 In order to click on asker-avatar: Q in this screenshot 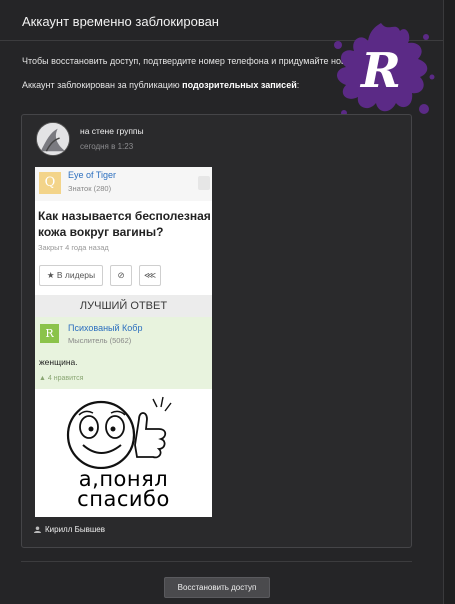, I will do `click(50, 183)`.